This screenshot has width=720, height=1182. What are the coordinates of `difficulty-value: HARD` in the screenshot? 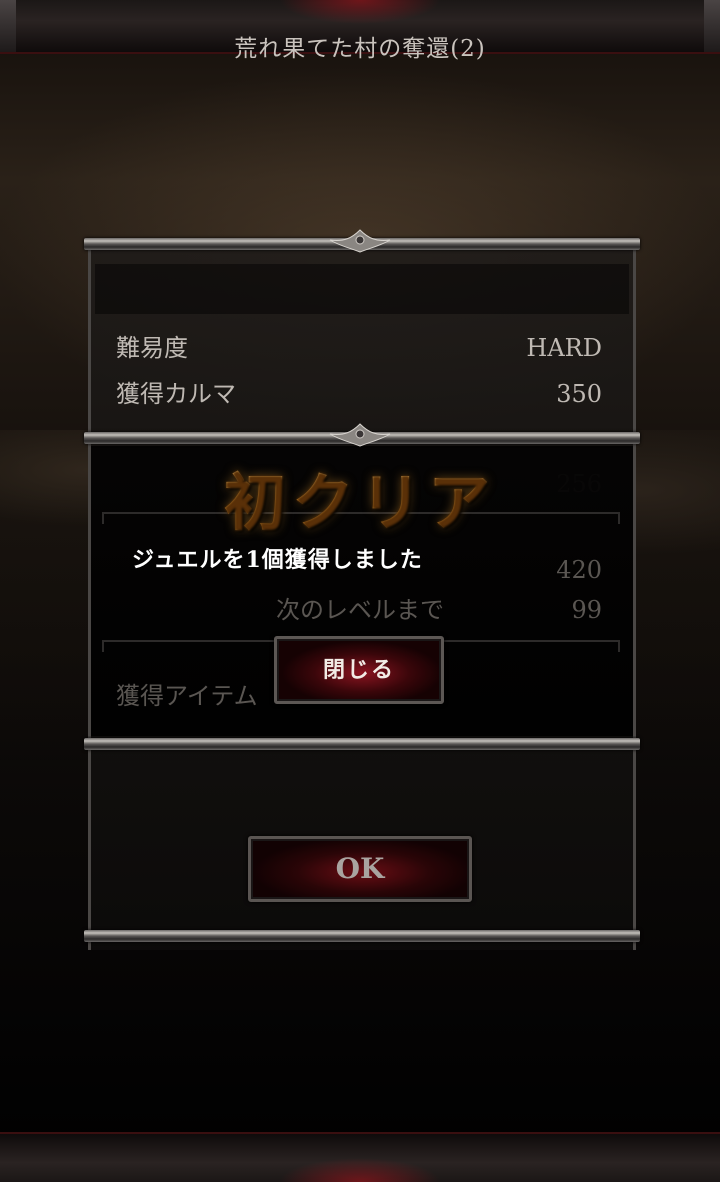 It's located at (564, 348).